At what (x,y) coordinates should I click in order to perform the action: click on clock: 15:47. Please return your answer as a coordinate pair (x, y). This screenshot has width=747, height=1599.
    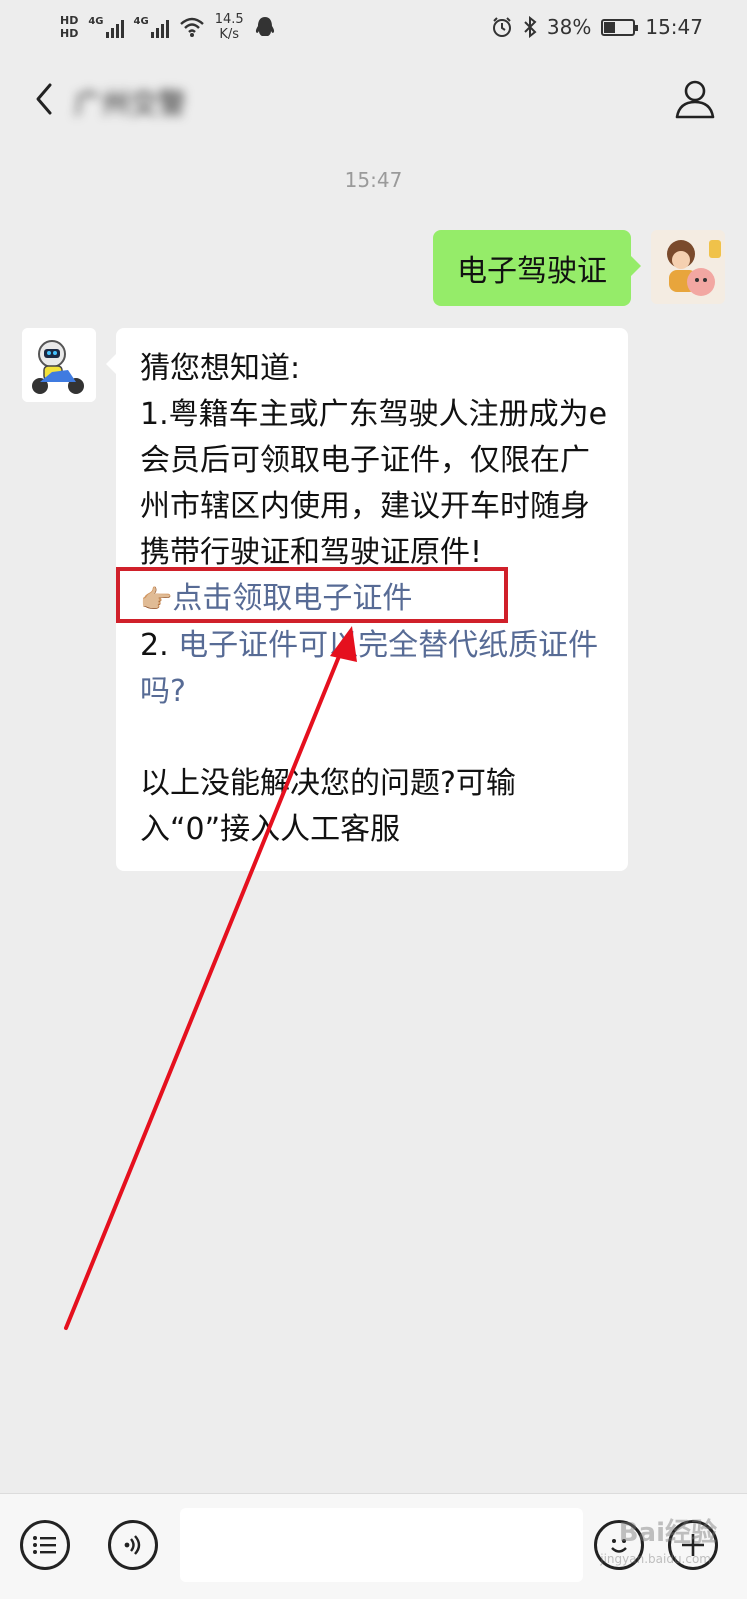
    Looking at the image, I should click on (674, 27).